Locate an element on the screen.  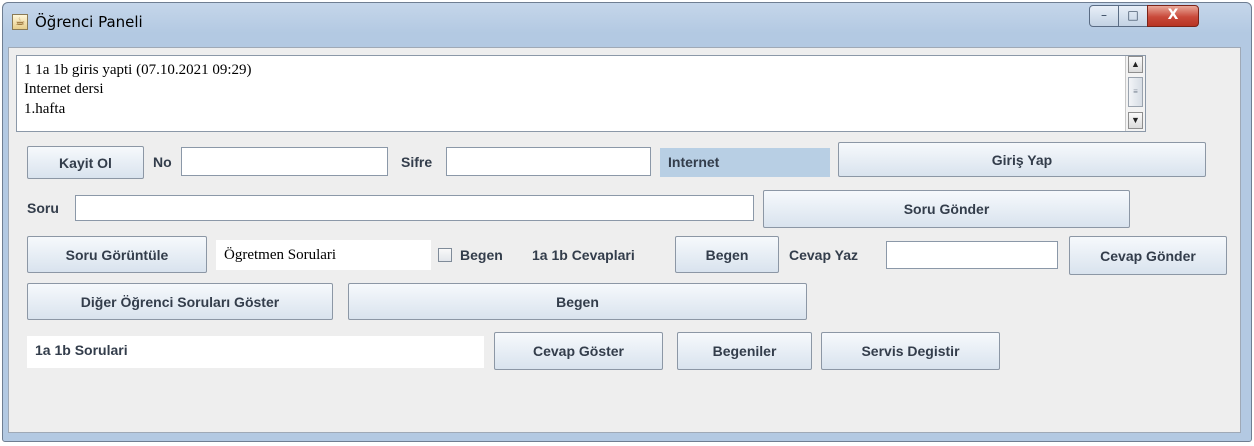
my-questions-label: 1a 1b Sorulari is located at coordinates (81, 350).